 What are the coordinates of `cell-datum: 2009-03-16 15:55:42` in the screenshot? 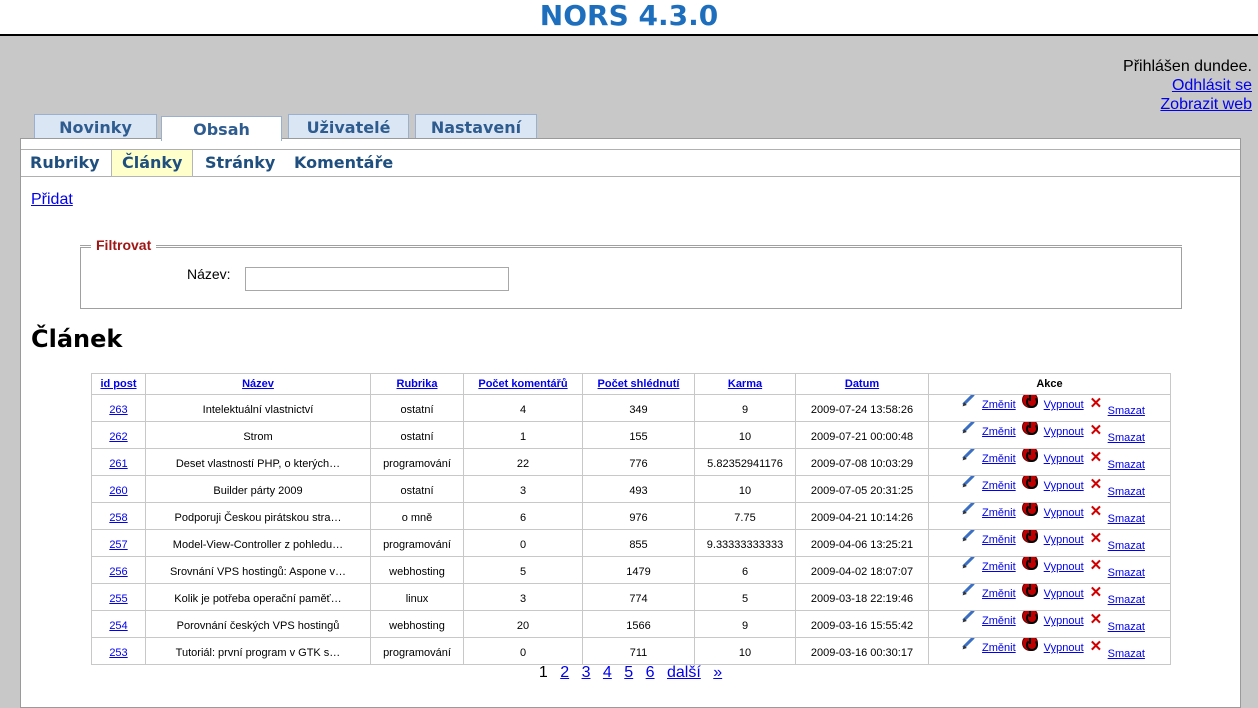 It's located at (862, 624).